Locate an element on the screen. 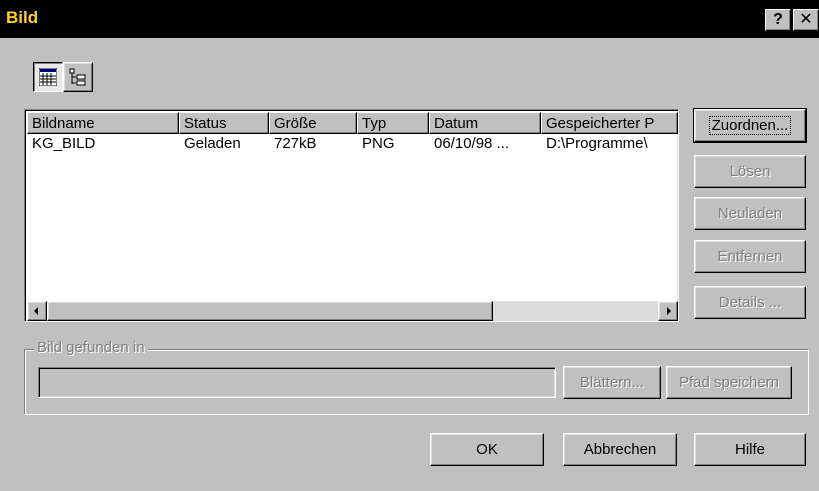 This screenshot has width=819, height=491. tree-view-icon is located at coordinates (77, 77).